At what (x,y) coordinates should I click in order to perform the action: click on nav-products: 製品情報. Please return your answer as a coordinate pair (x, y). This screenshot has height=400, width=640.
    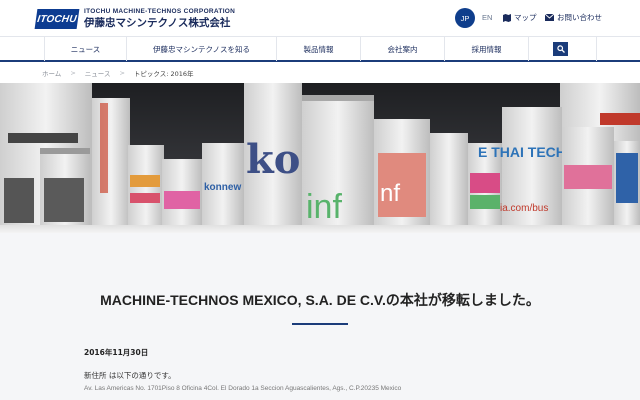
    Looking at the image, I should click on (318, 49).